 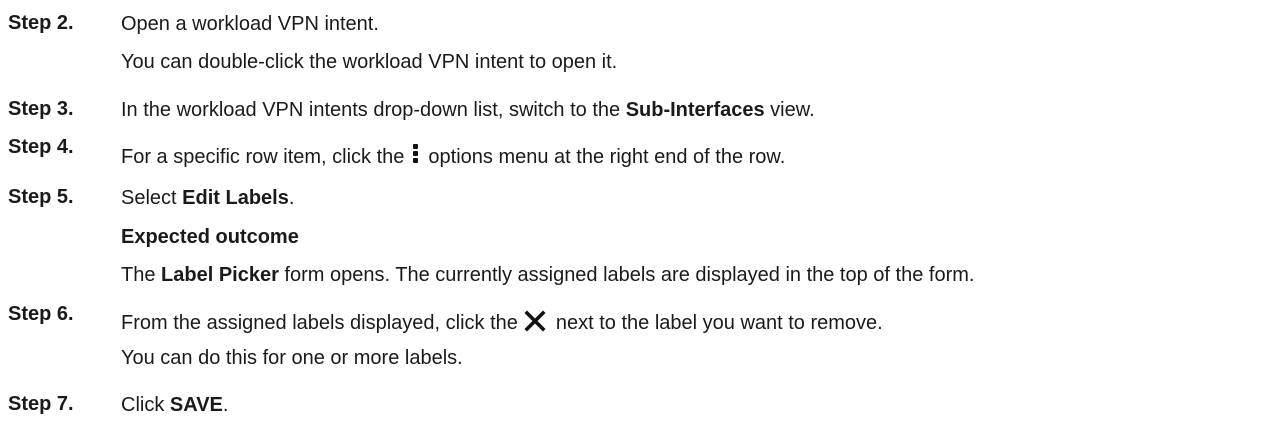 I want to click on step-number: Step 5., so click(x=41, y=197).